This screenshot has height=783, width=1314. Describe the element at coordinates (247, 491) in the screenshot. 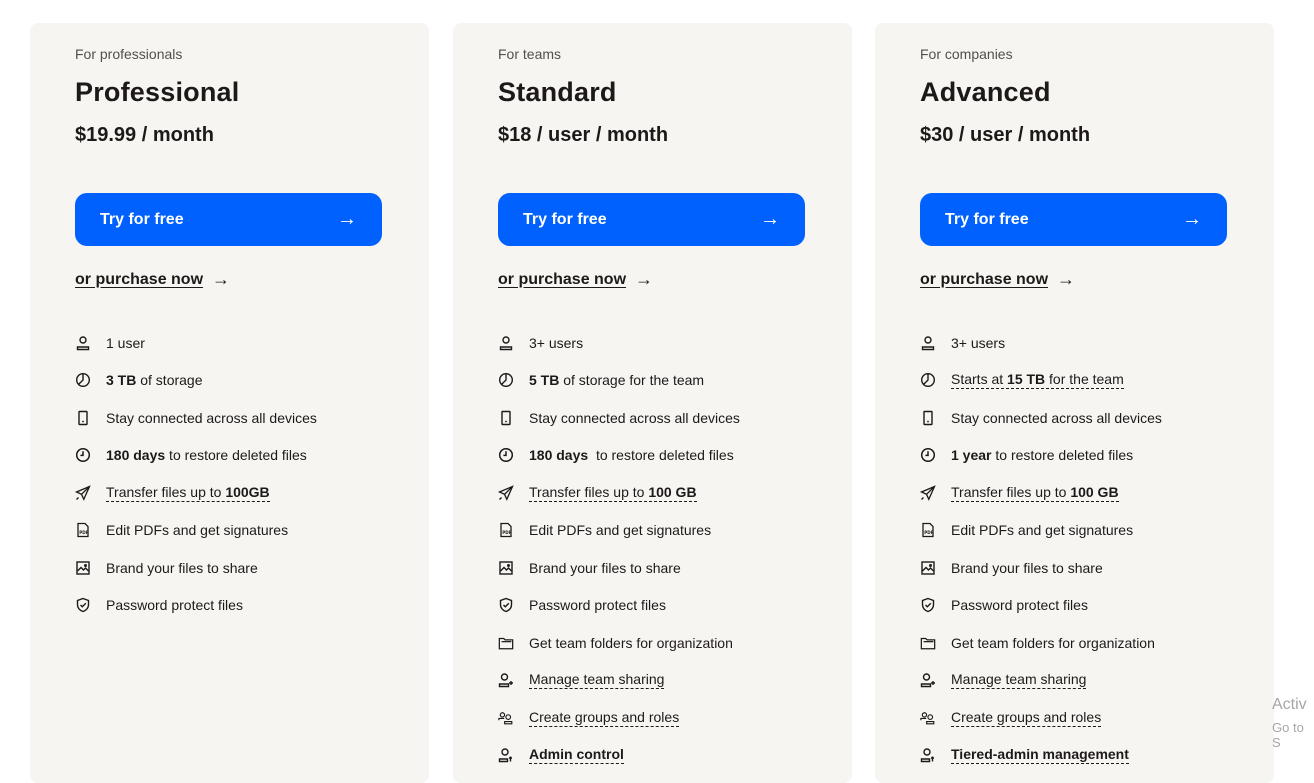

I see `feature-text-bold: 100GB` at that location.